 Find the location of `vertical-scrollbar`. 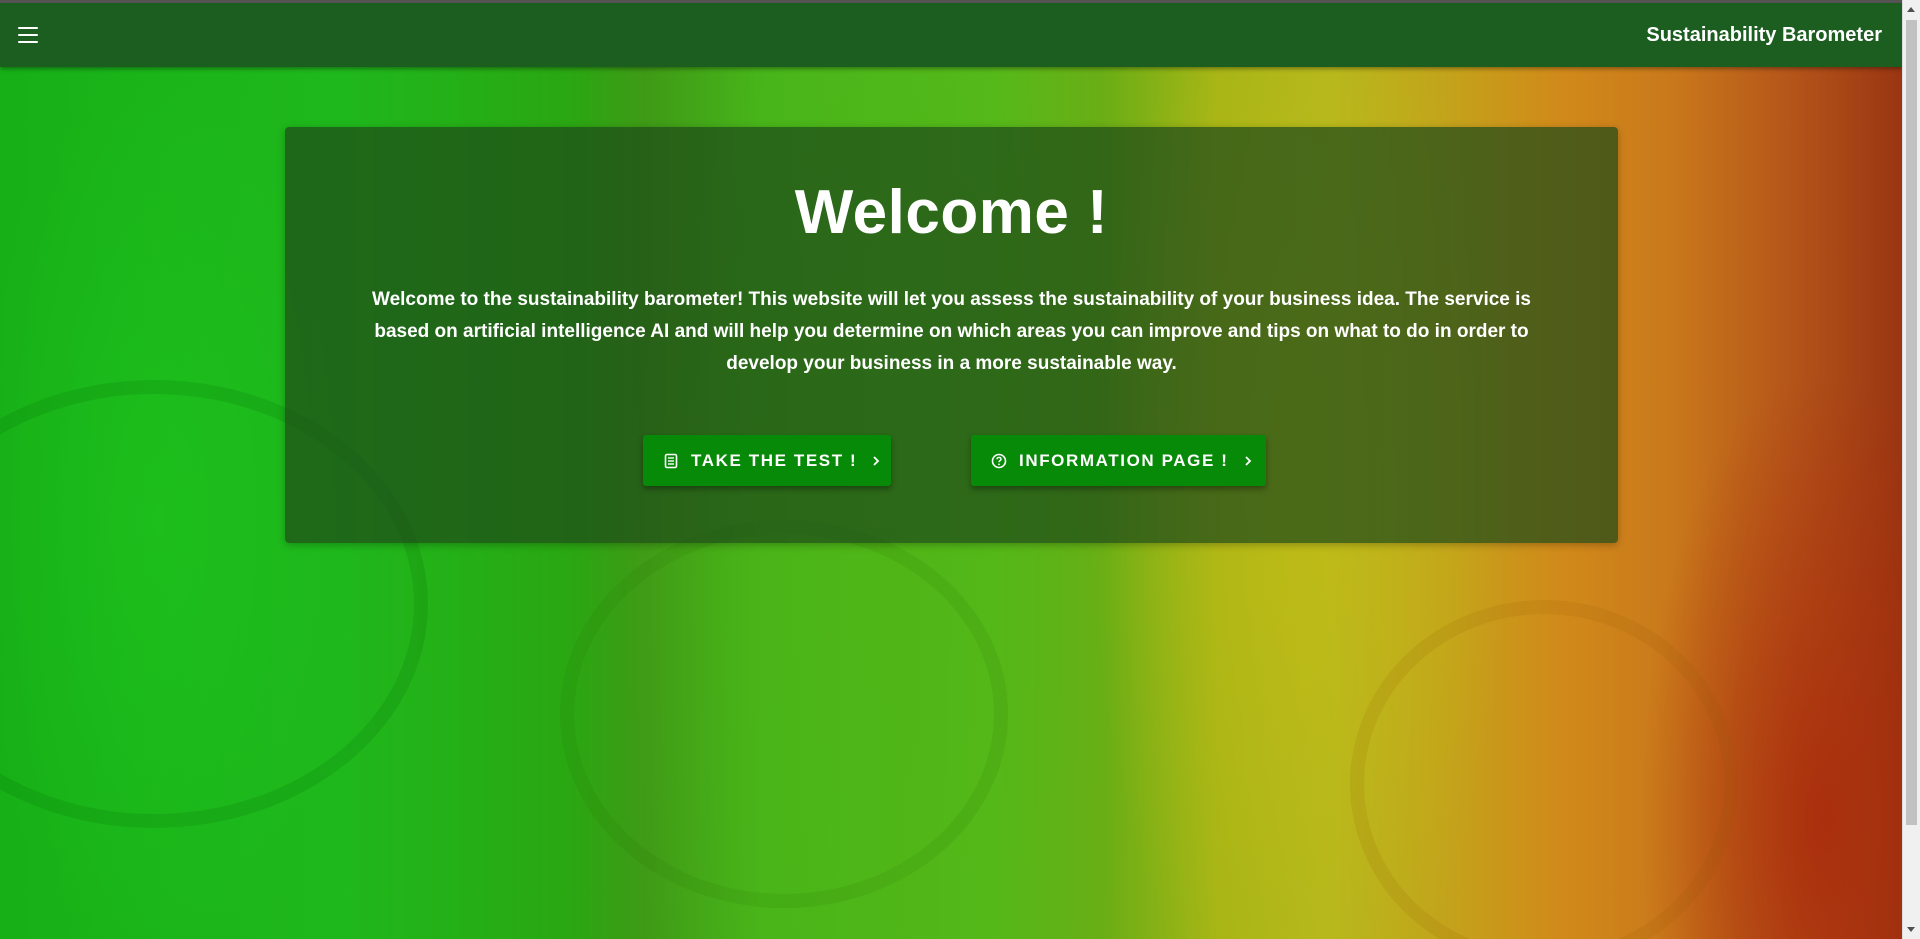

vertical-scrollbar is located at coordinates (1911, 469).